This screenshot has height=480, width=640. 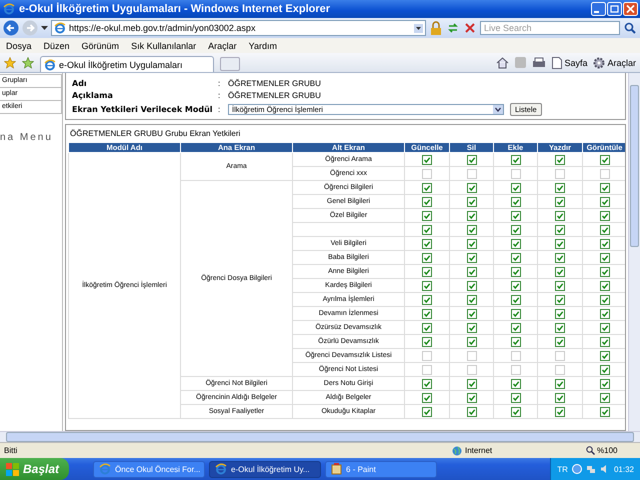 What do you see at coordinates (222, 45) in the screenshot?
I see `menu-item: Araçlar` at bounding box center [222, 45].